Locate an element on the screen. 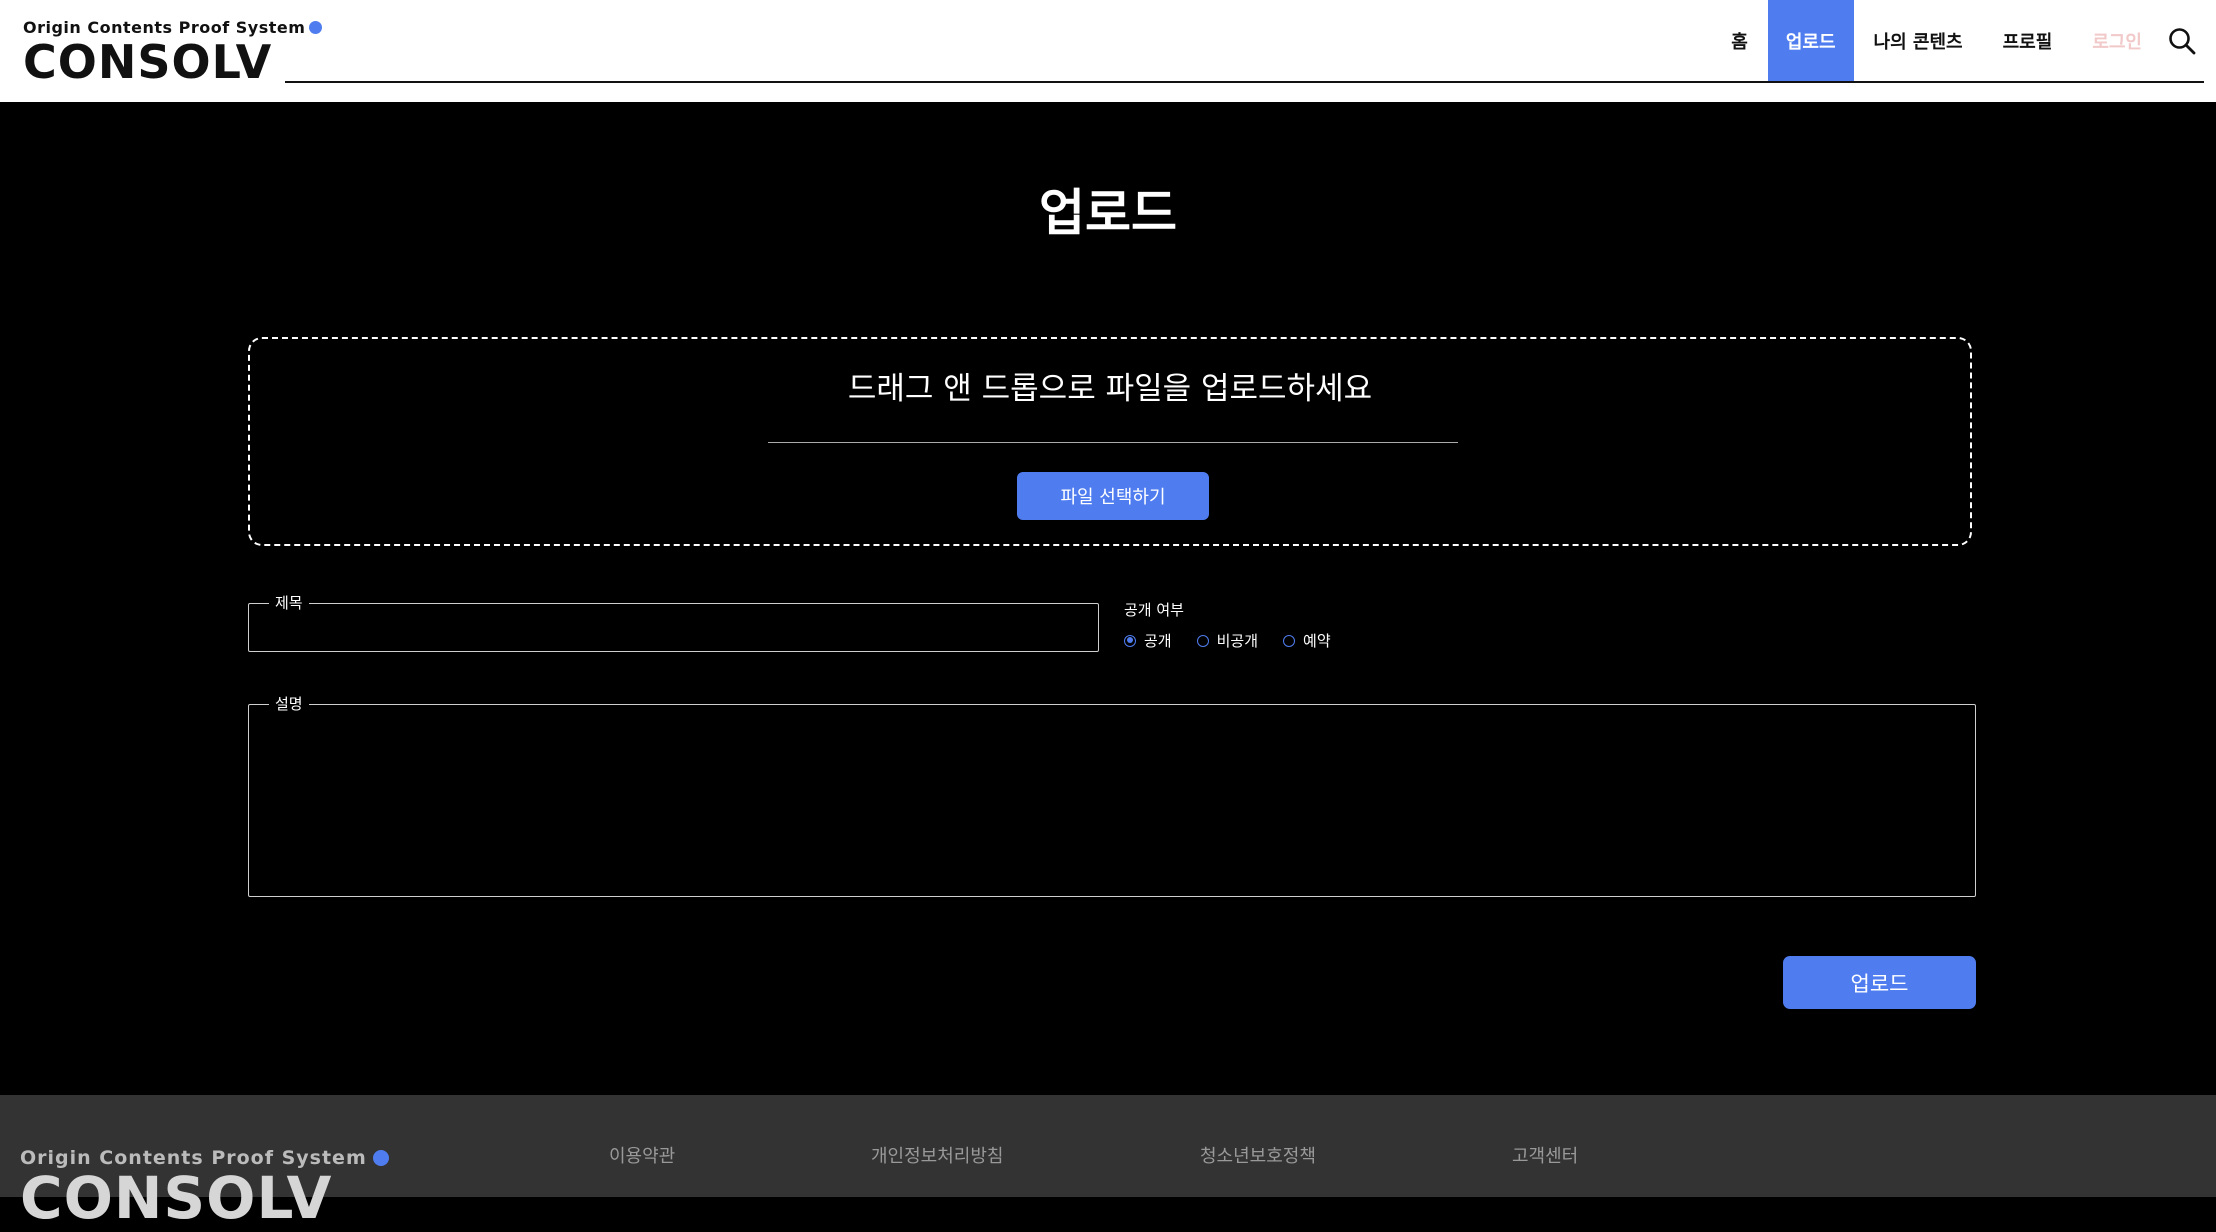  footer-brand-dot-icon is located at coordinates (380, 1158).